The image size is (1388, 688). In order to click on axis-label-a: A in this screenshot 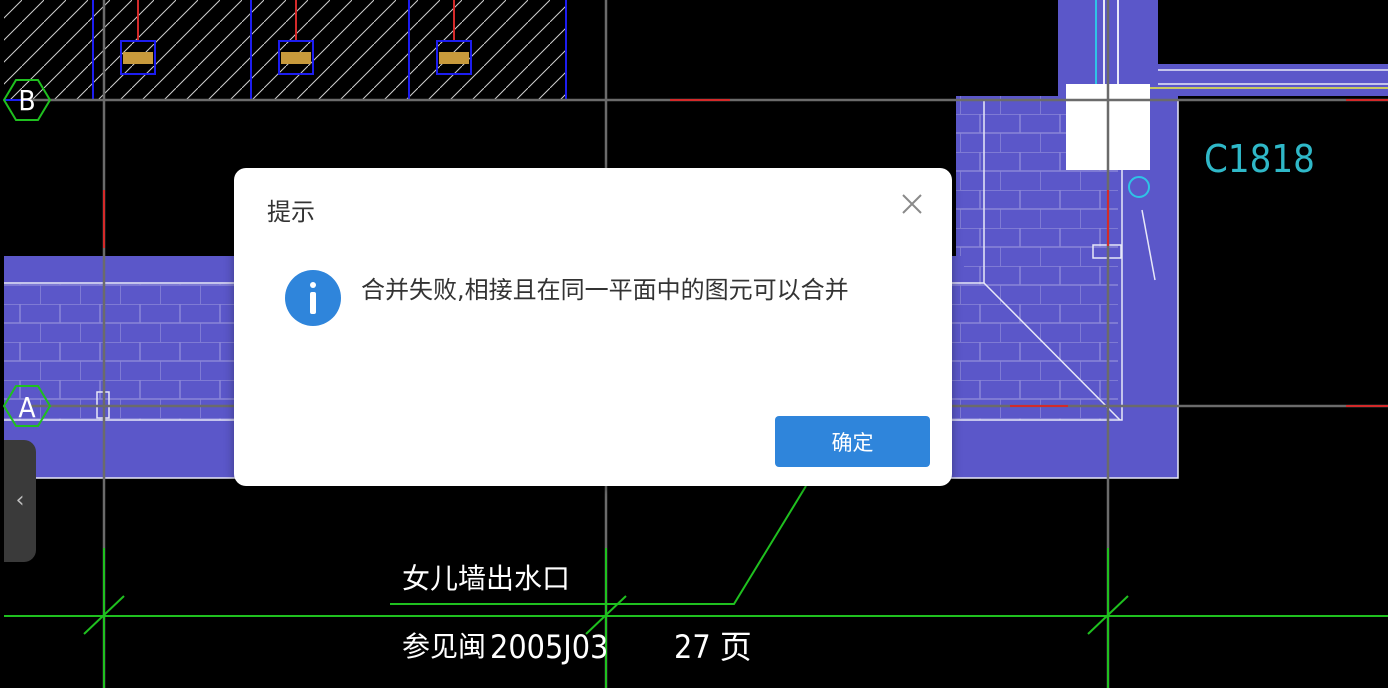, I will do `click(27, 407)`.